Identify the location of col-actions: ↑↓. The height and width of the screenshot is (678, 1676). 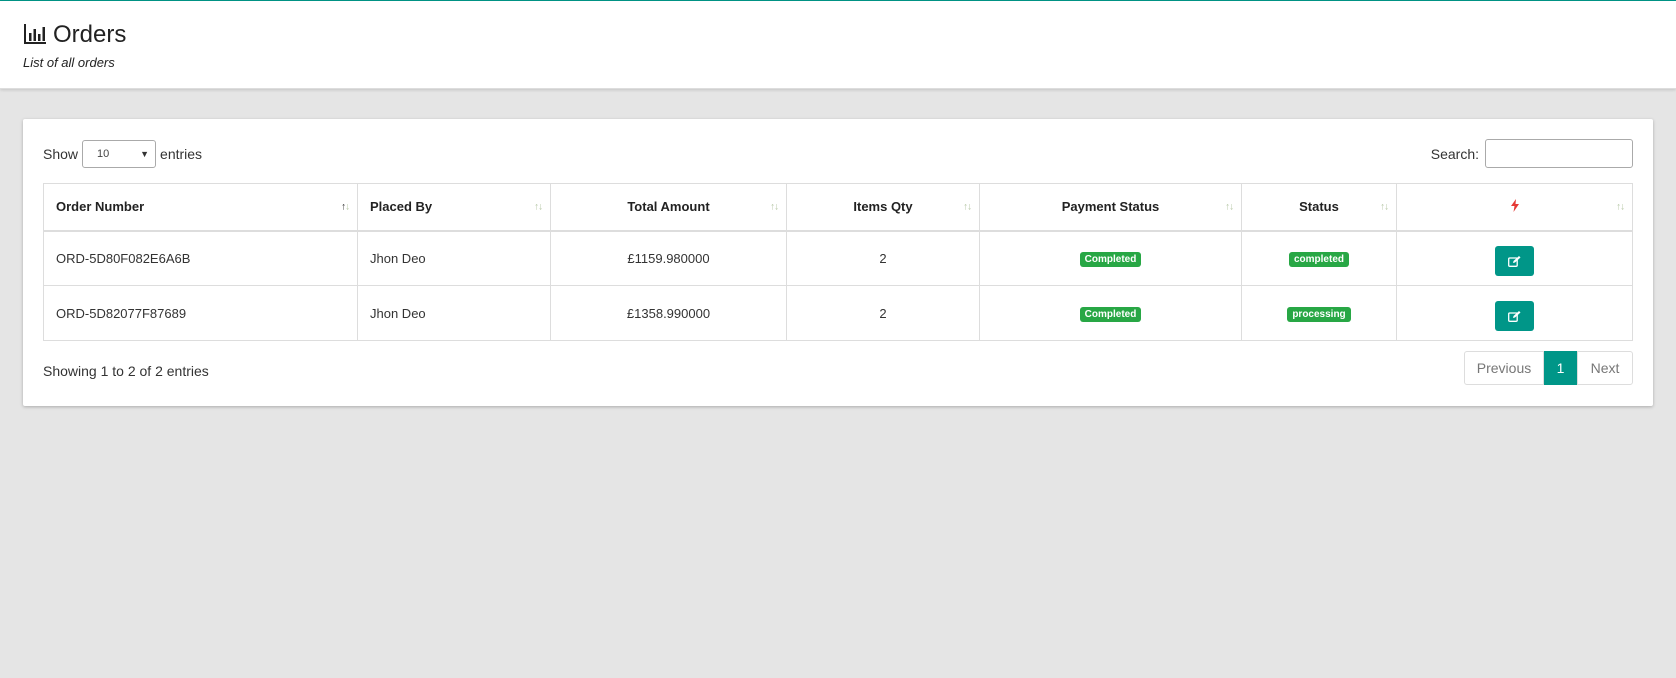
(1514, 207).